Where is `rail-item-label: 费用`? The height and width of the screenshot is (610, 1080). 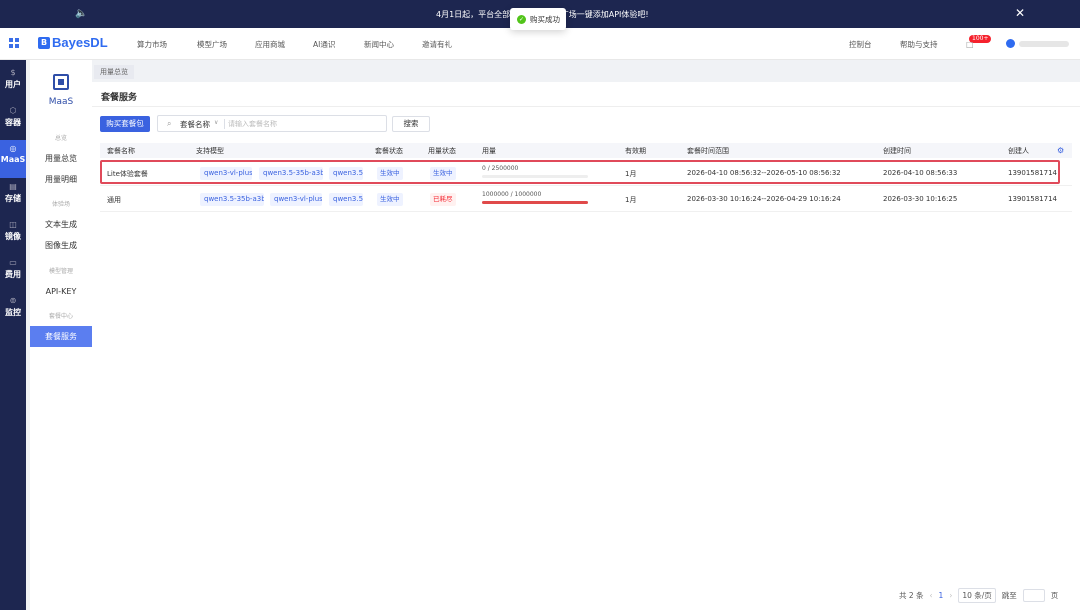
rail-item-label: 费用 is located at coordinates (13, 274).